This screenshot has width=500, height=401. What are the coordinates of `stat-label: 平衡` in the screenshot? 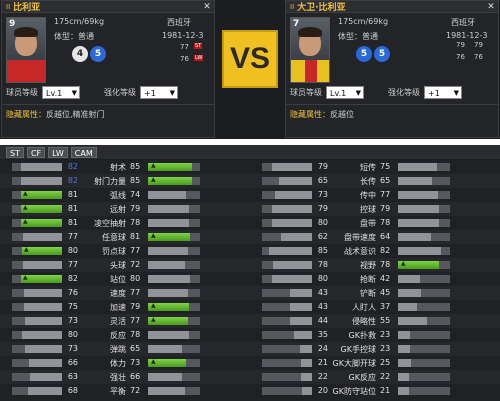 It's located at (118, 391).